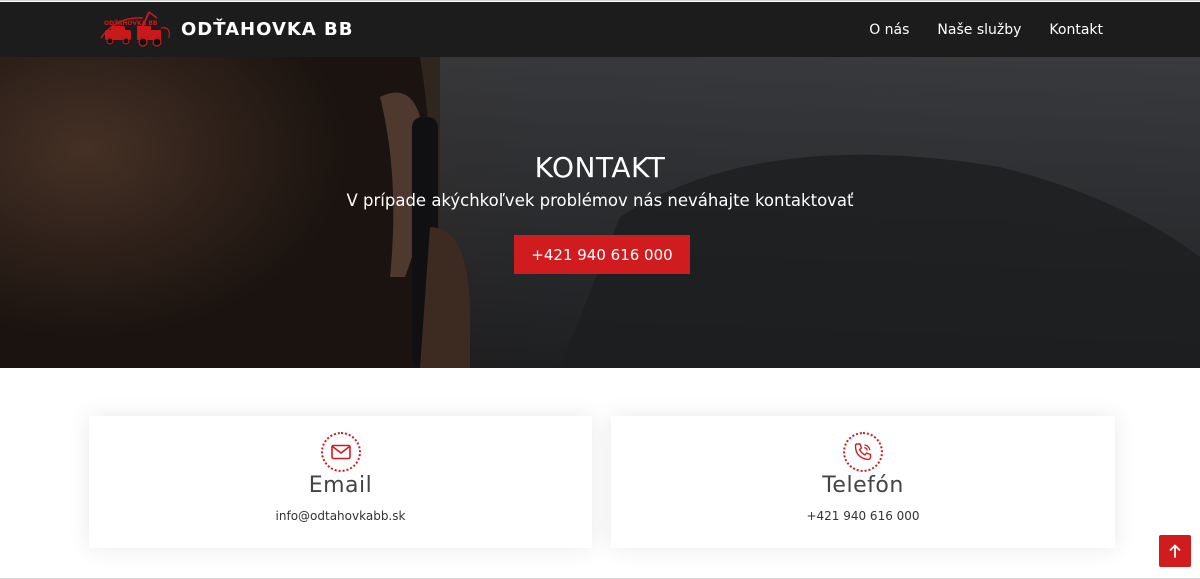 This screenshot has height=579, width=1200. Describe the element at coordinates (602, 254) in the screenshot. I see `call-button: +421 940 616 000` at that location.